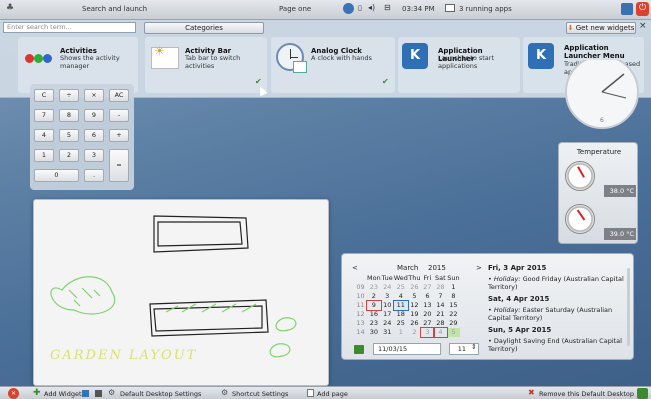  Describe the element at coordinates (94, 95) in the screenshot. I see `calculator-key: ×` at that location.